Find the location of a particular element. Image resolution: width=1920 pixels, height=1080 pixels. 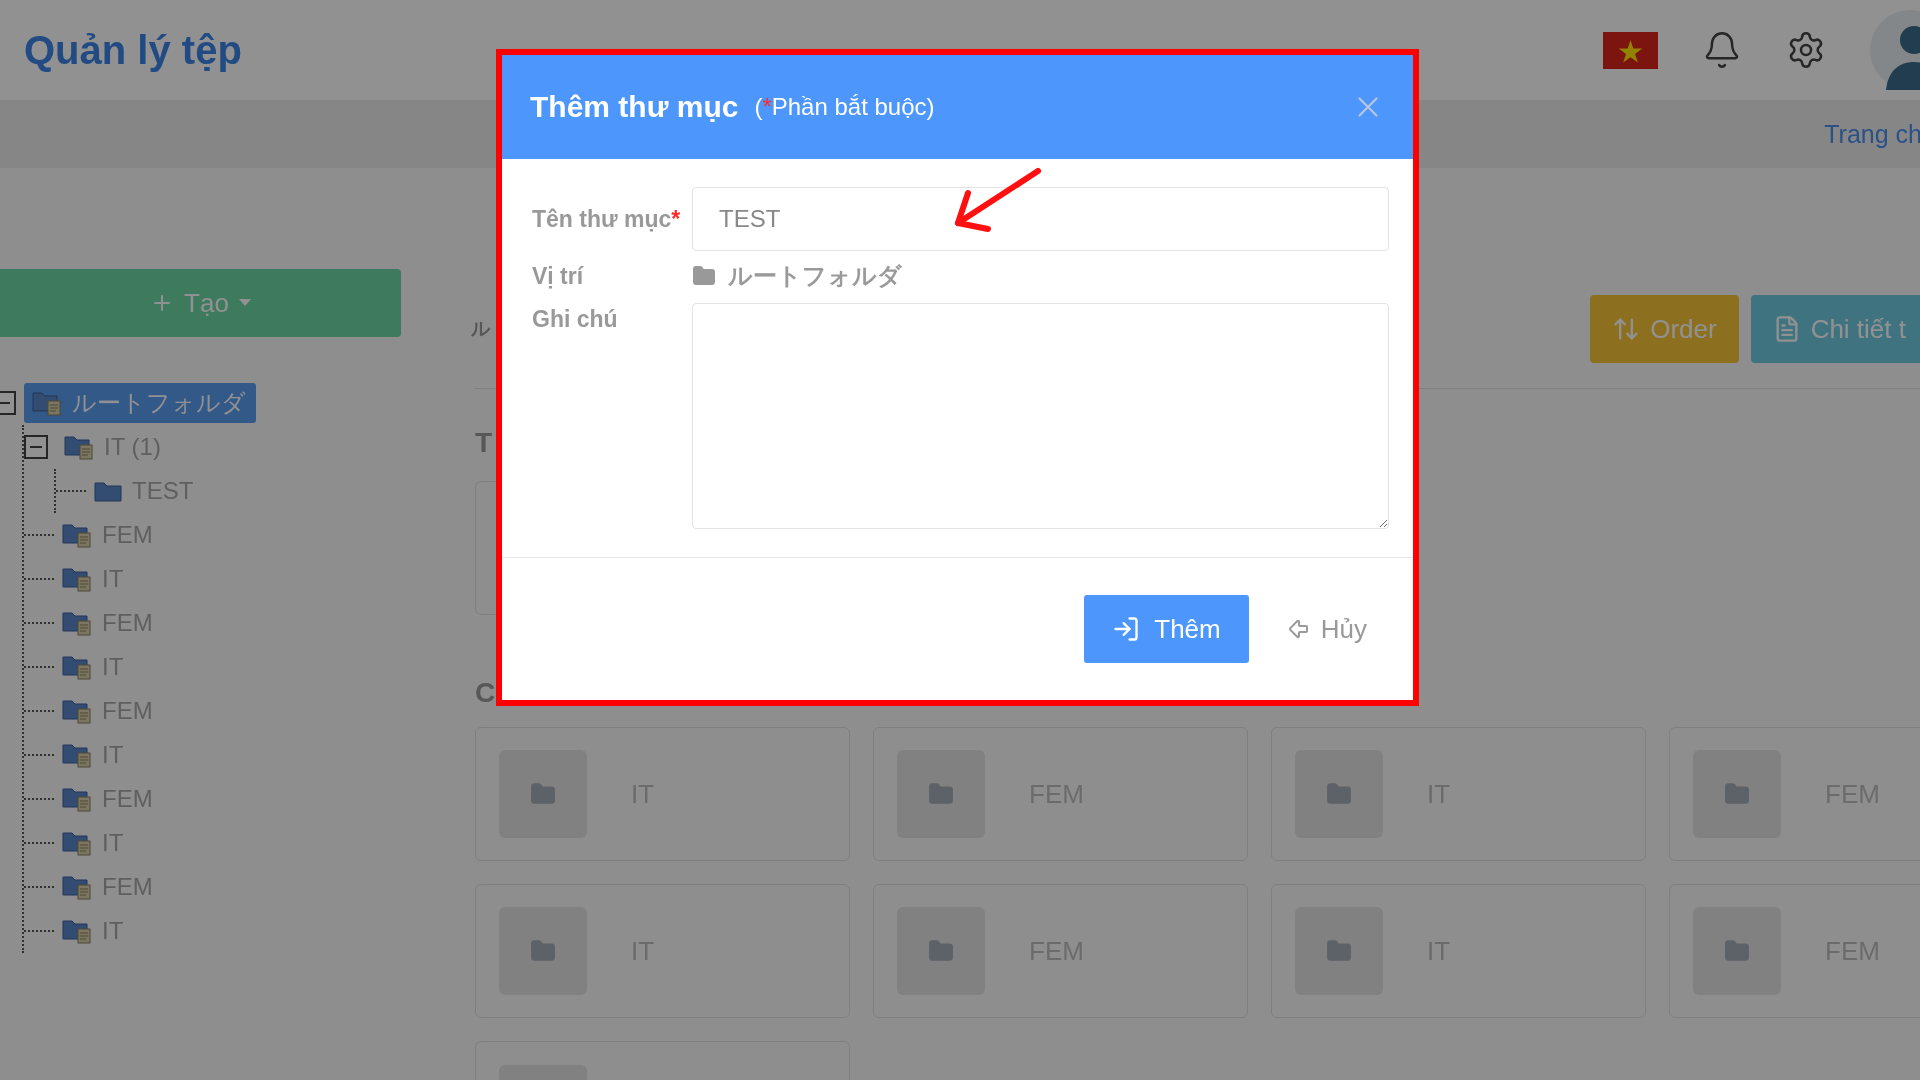

tree-item: ルートフォルダ is located at coordinates (140, 403).